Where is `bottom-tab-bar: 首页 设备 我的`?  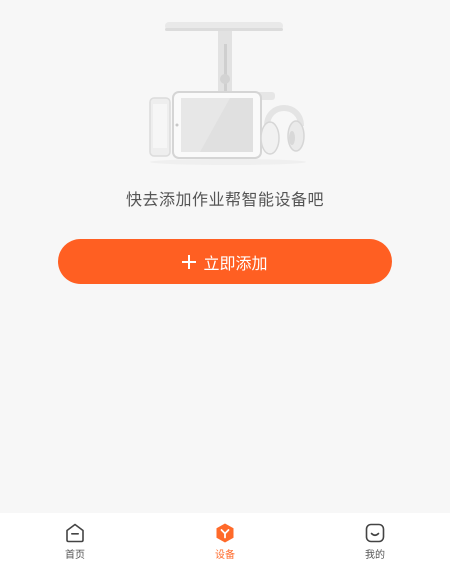 bottom-tab-bar: 首页 设备 我的 is located at coordinates (225, 541).